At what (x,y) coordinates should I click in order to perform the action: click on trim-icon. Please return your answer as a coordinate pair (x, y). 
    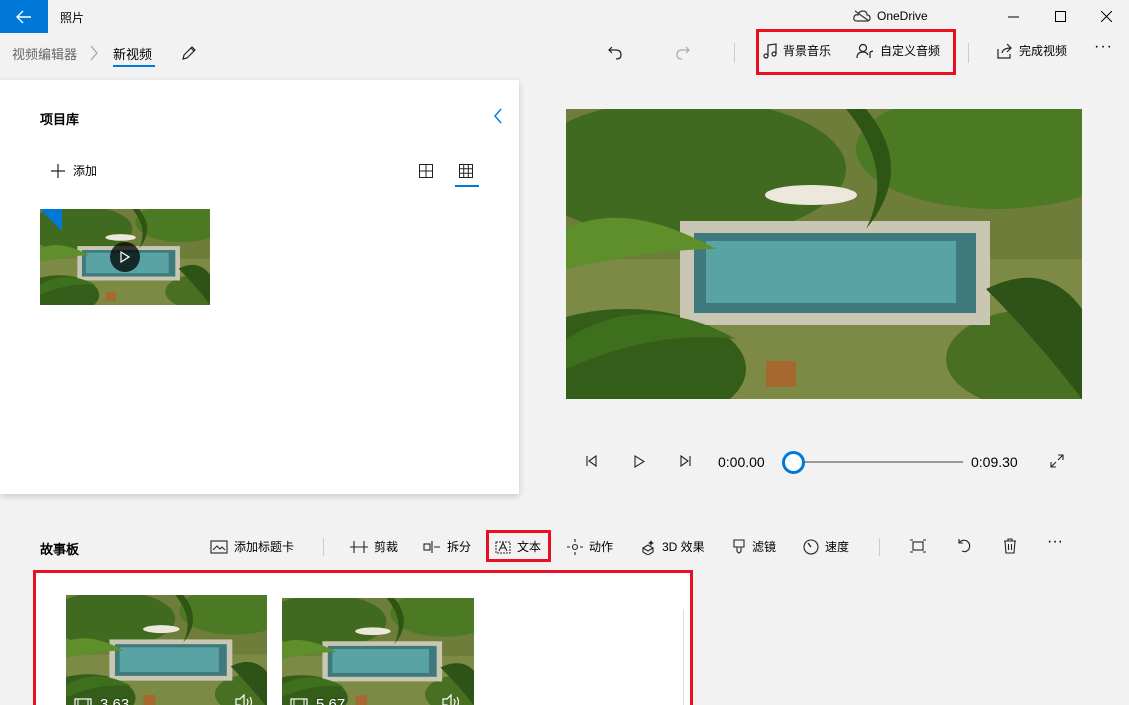
    Looking at the image, I should click on (359, 546).